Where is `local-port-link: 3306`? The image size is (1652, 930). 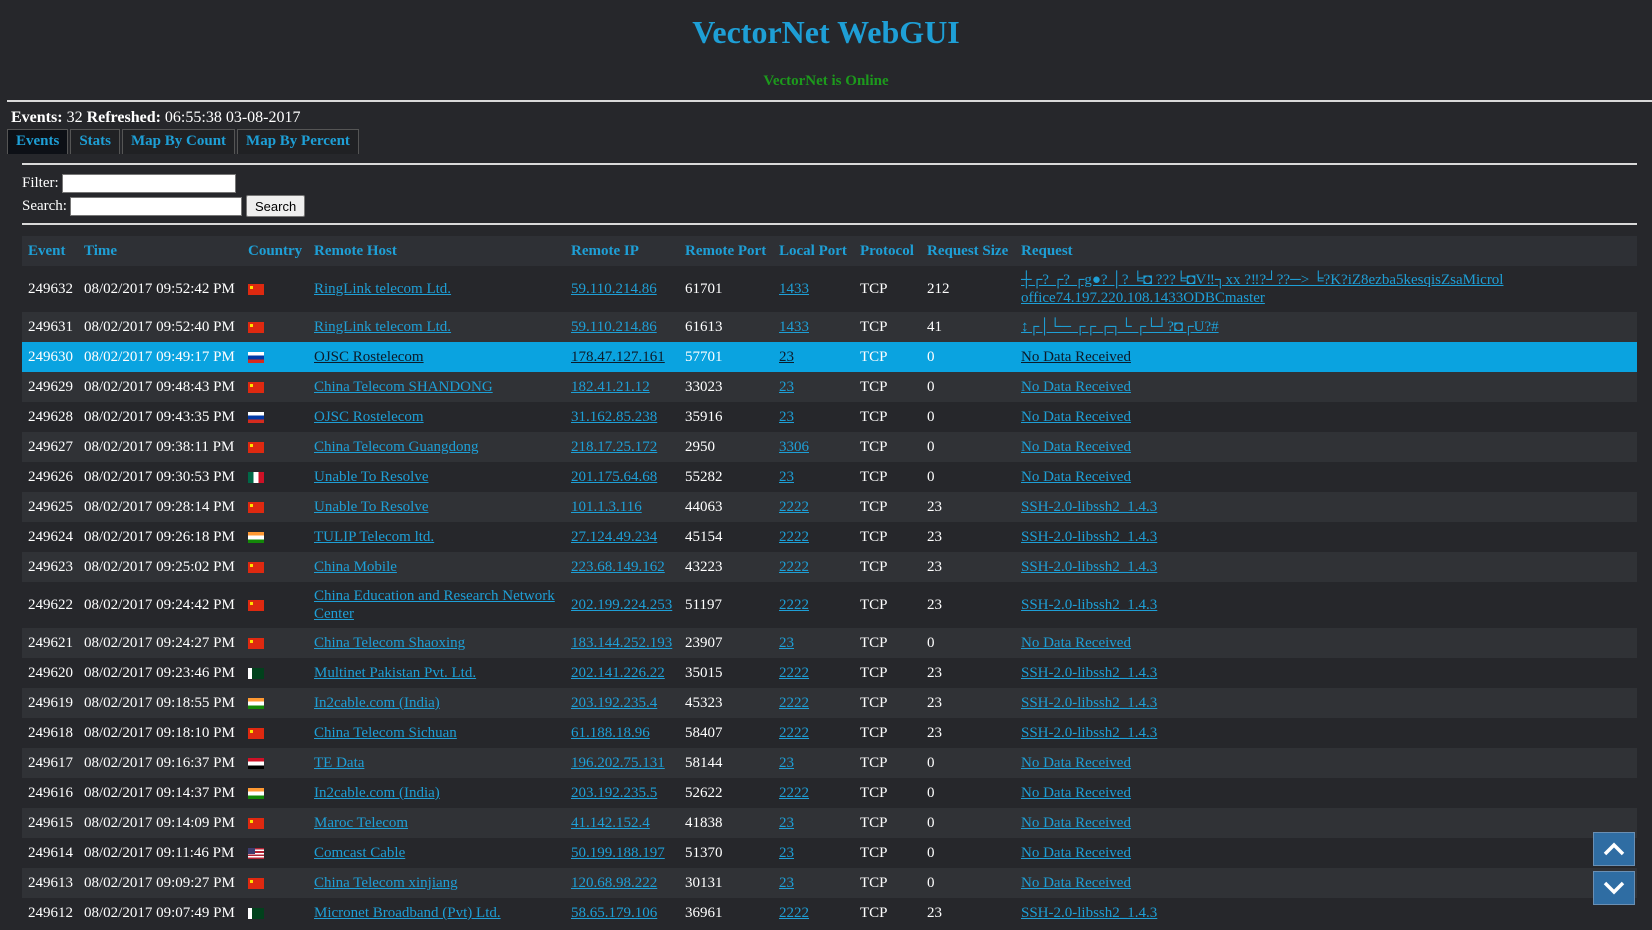 local-port-link: 3306 is located at coordinates (794, 447).